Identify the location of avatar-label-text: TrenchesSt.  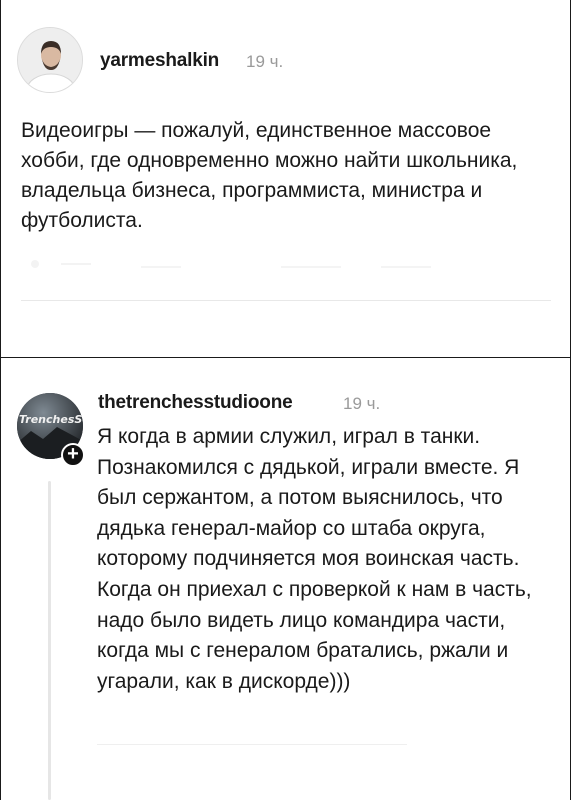
(51, 419).